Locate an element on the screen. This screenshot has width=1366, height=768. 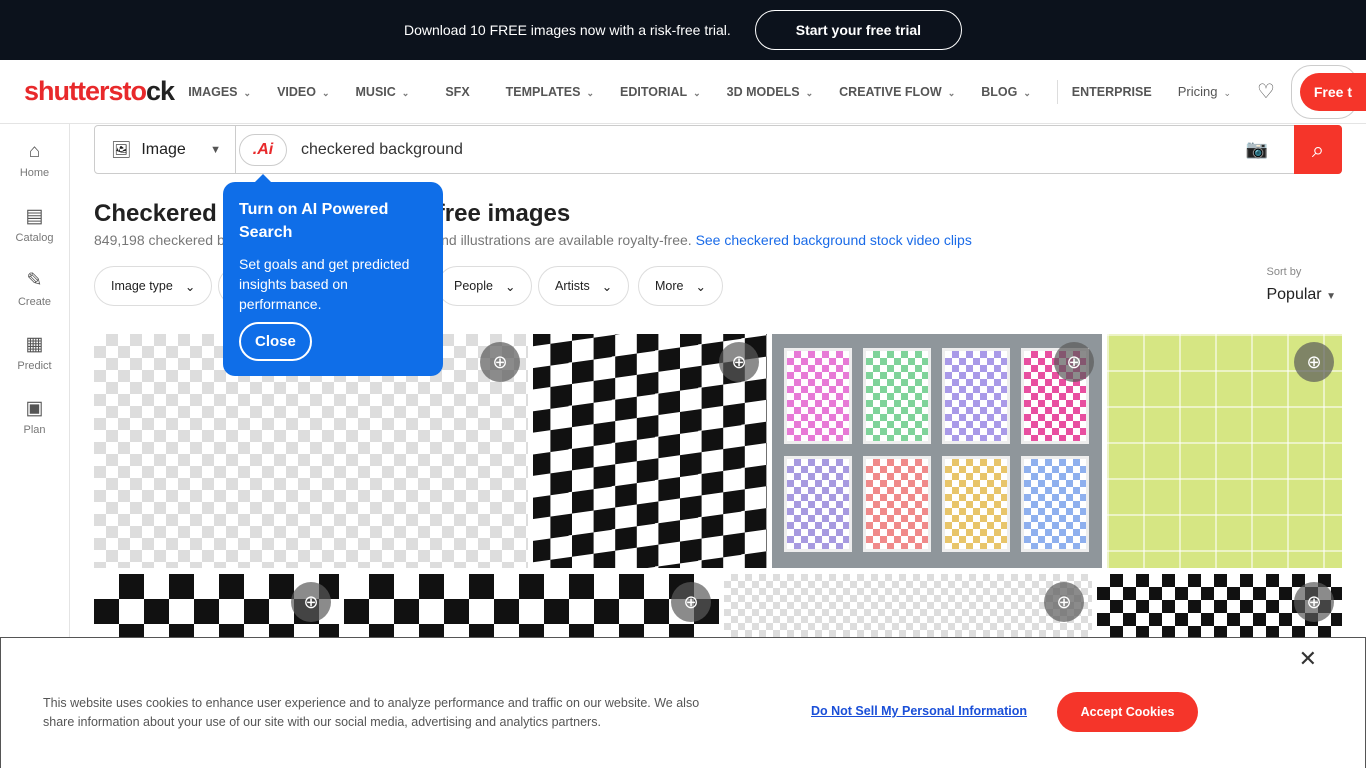
create-icon: ✎ is located at coordinates (34, 280).